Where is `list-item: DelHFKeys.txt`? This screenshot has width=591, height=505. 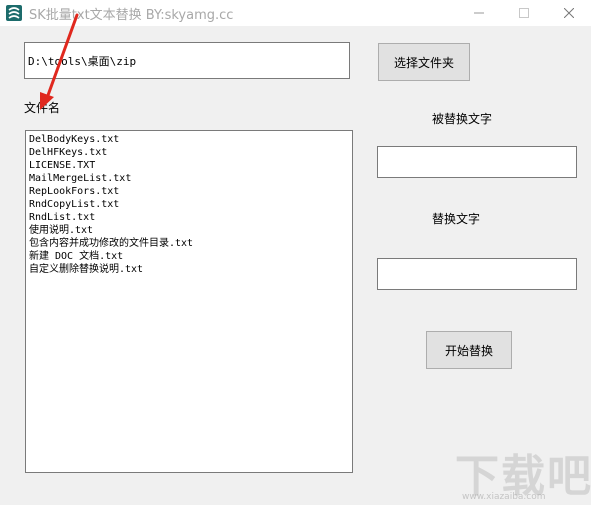 list-item: DelHFKeys.txt is located at coordinates (190, 152).